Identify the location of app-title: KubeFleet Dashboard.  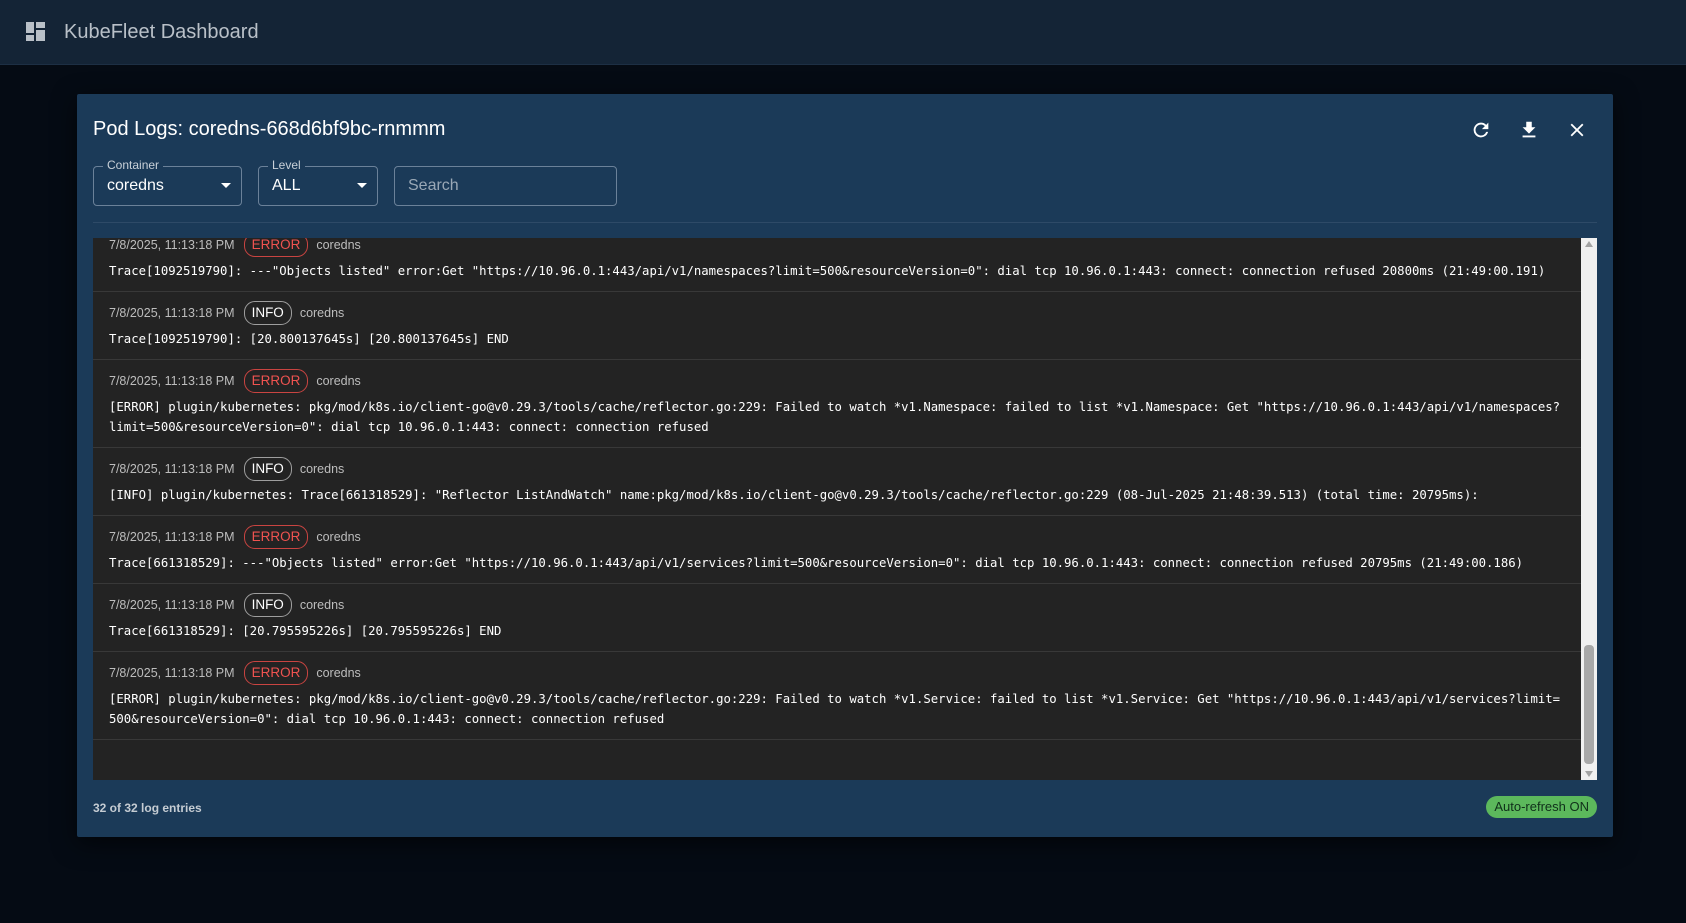
(161, 31).